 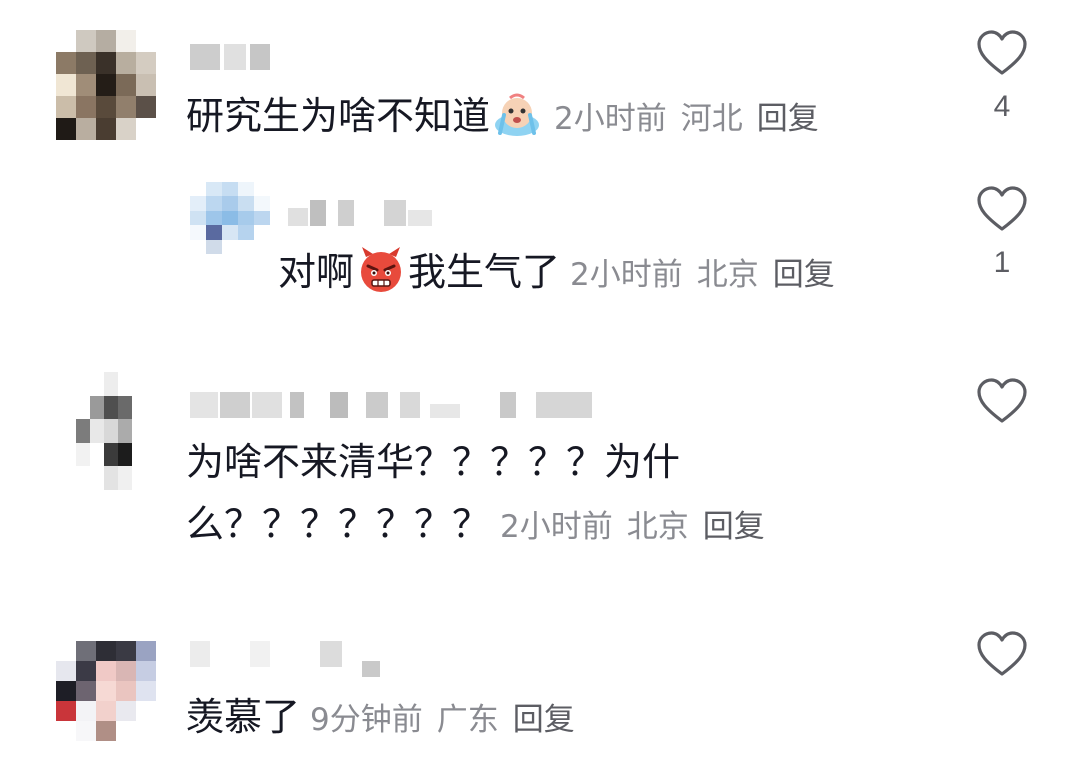 What do you see at coordinates (338, 524) in the screenshot?
I see `comment-body: 么？？？？？？？` at bounding box center [338, 524].